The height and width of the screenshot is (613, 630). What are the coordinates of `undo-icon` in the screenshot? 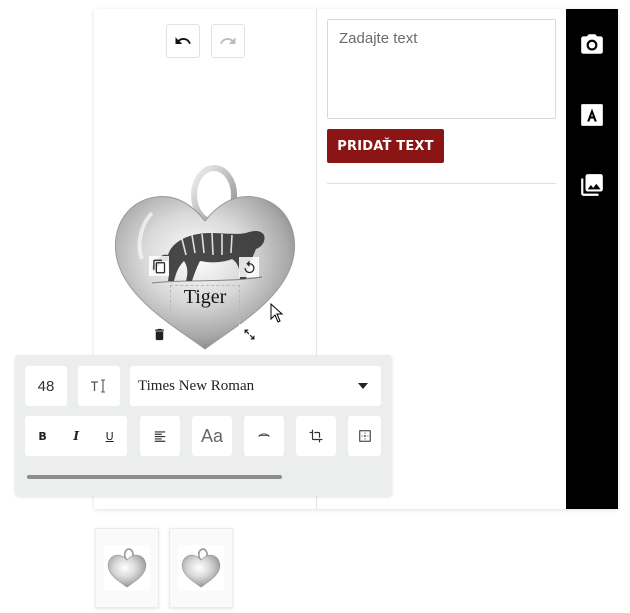 It's located at (183, 40).